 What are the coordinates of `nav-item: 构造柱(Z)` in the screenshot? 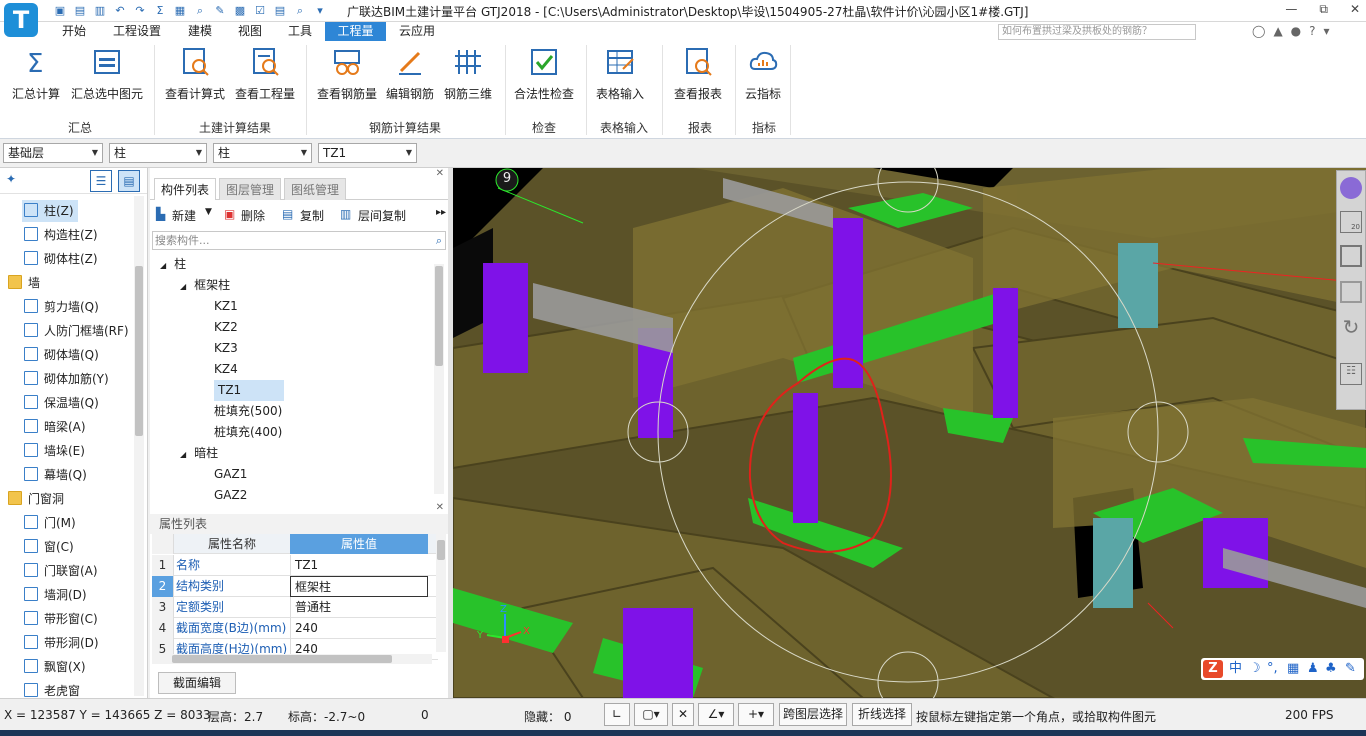 It's located at (62, 235).